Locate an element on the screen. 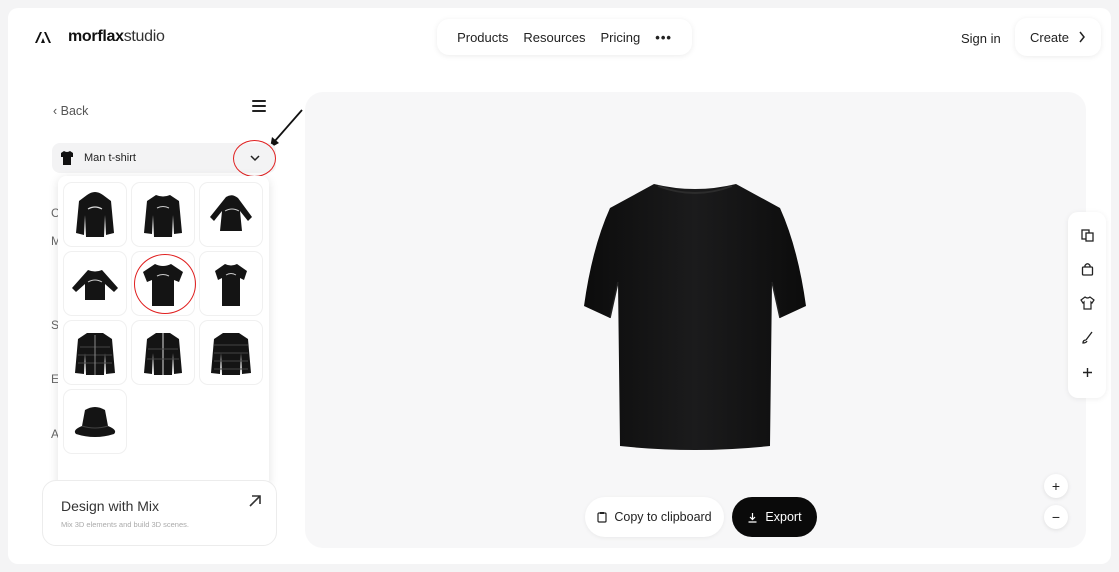 The image size is (1119, 572). back-link: ‹ Back is located at coordinates (70, 111).